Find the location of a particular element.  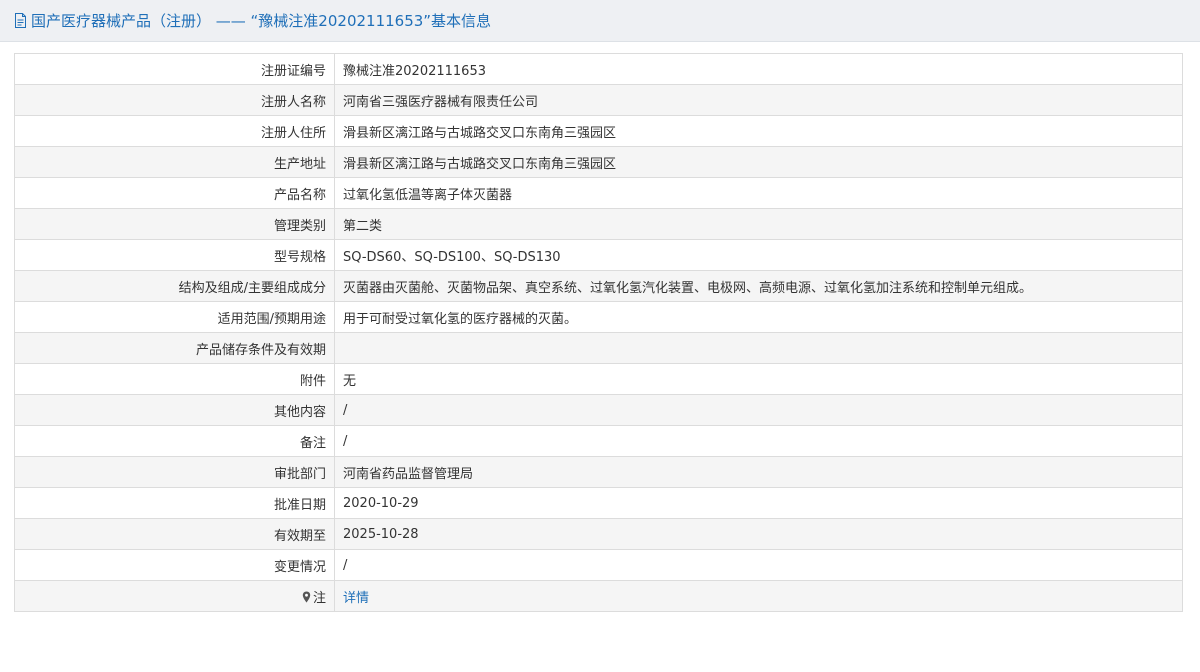

row-value: 2020-10-29 is located at coordinates (758, 503).